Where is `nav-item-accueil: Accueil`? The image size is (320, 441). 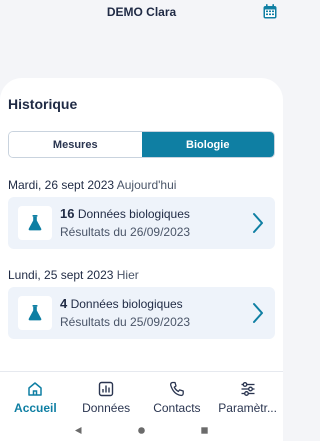
nav-item-accueil: Accueil is located at coordinates (35, 396).